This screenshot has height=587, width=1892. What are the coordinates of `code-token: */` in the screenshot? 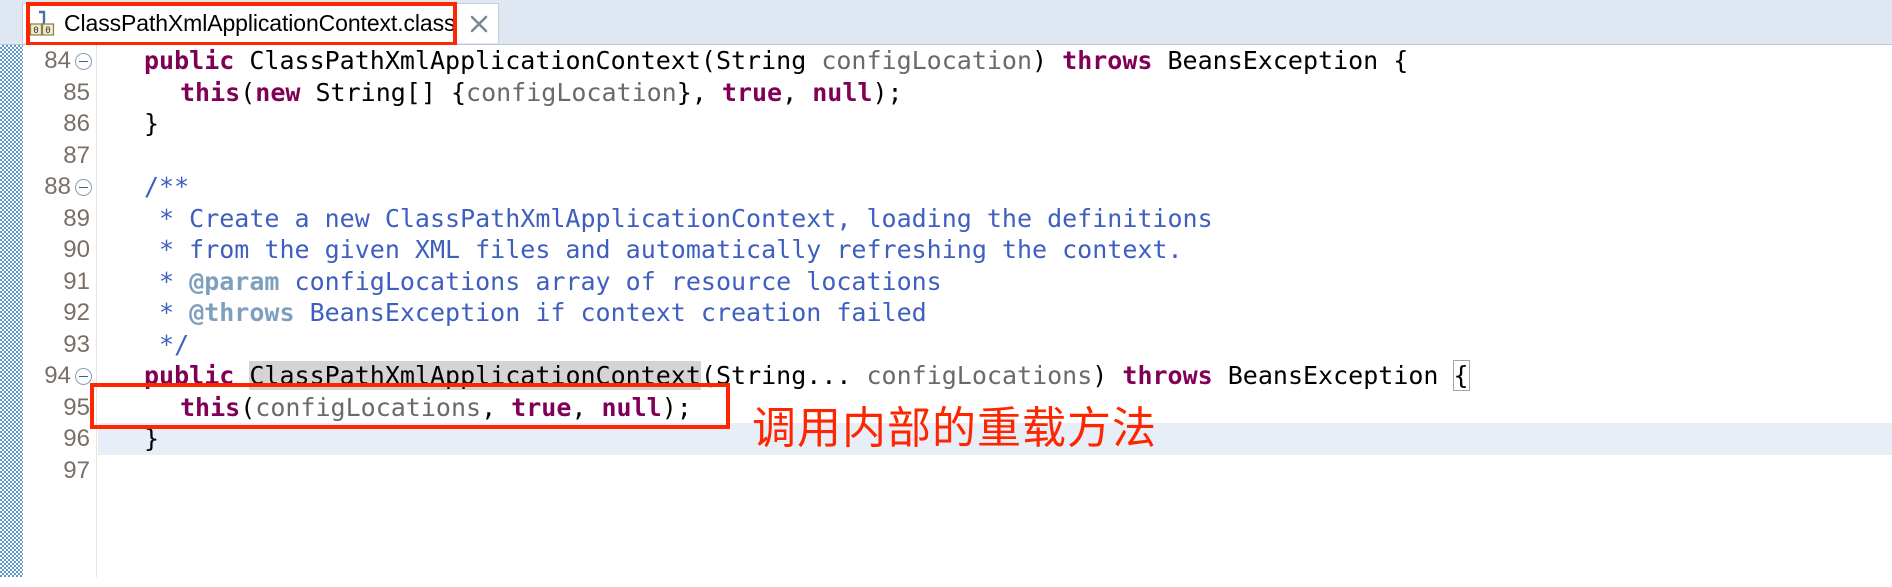 It's located at (167, 344).